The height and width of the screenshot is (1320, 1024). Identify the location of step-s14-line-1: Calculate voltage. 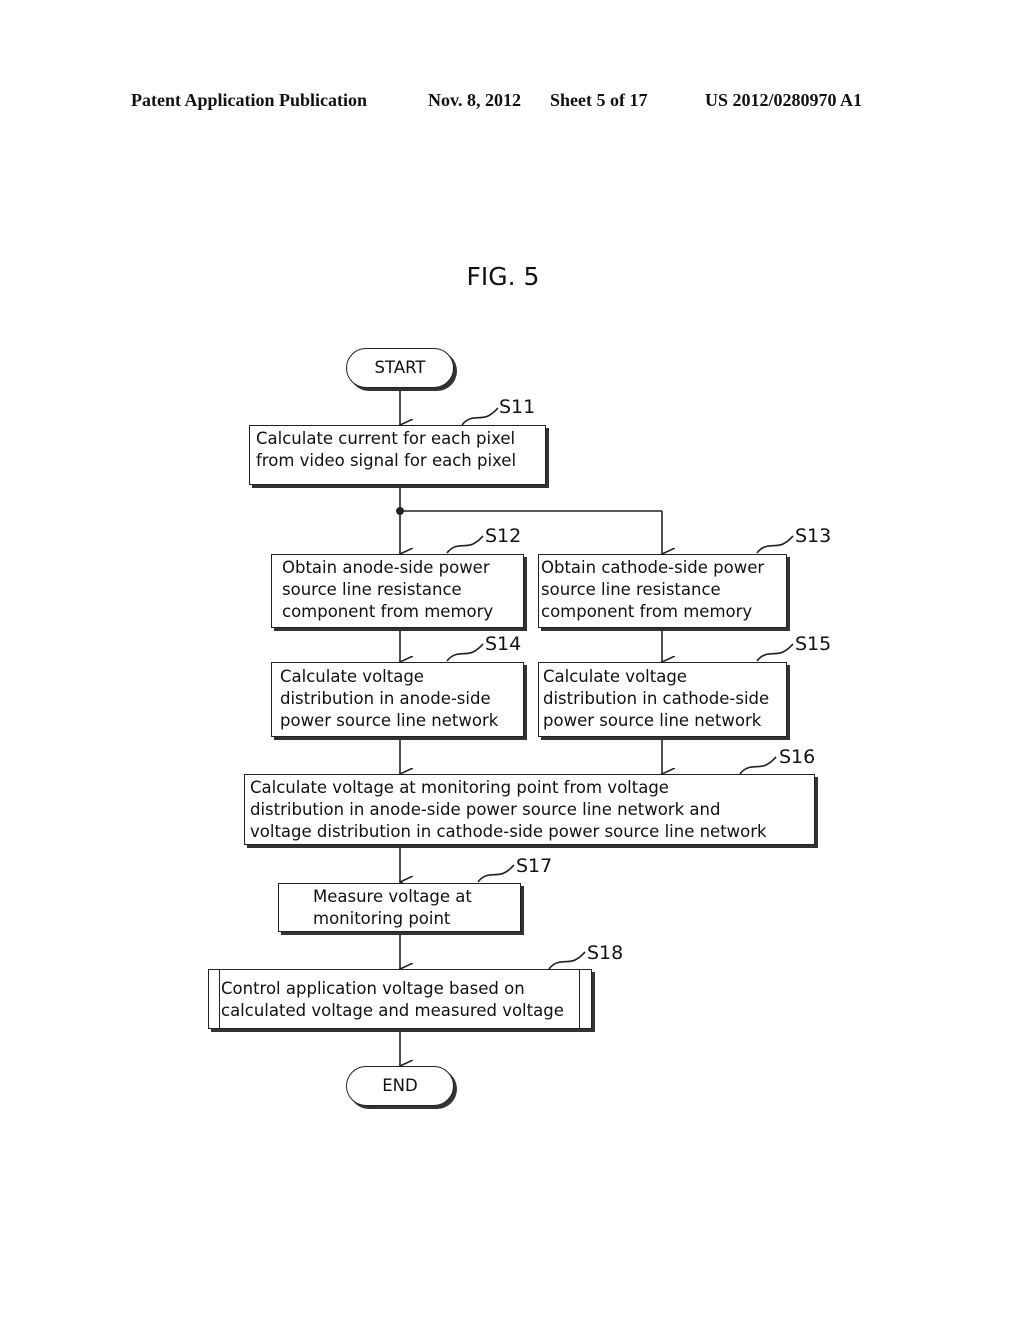
(352, 676).